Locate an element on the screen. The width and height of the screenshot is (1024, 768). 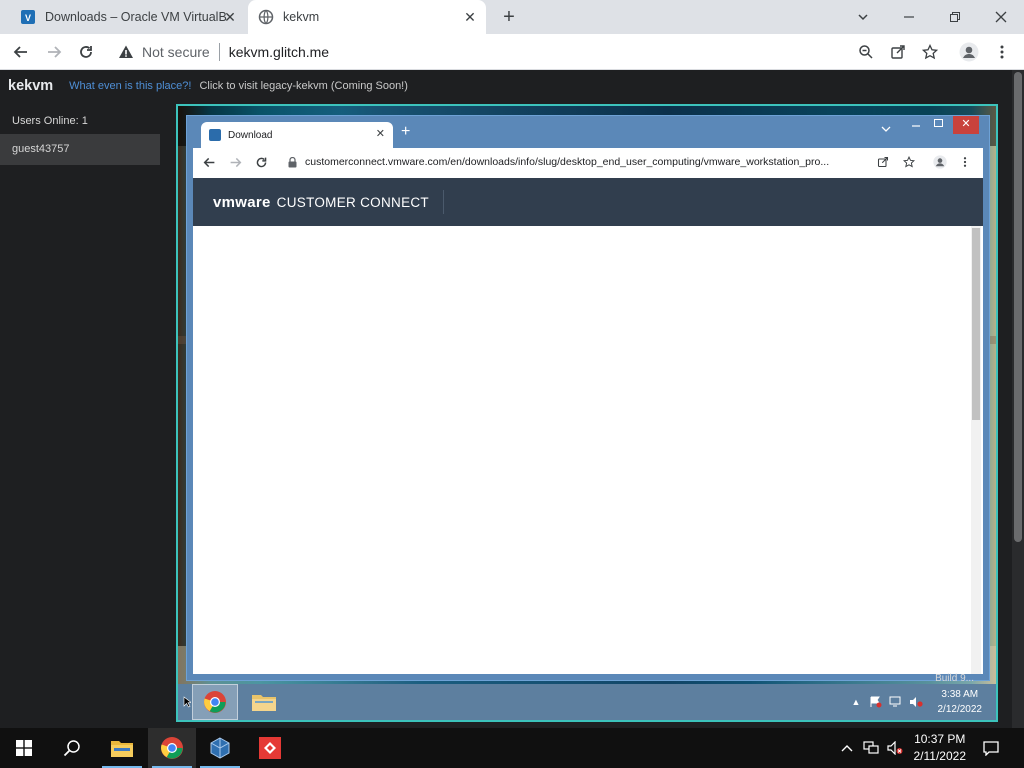
guest-tray-flag-icon is located at coordinates (876, 702).